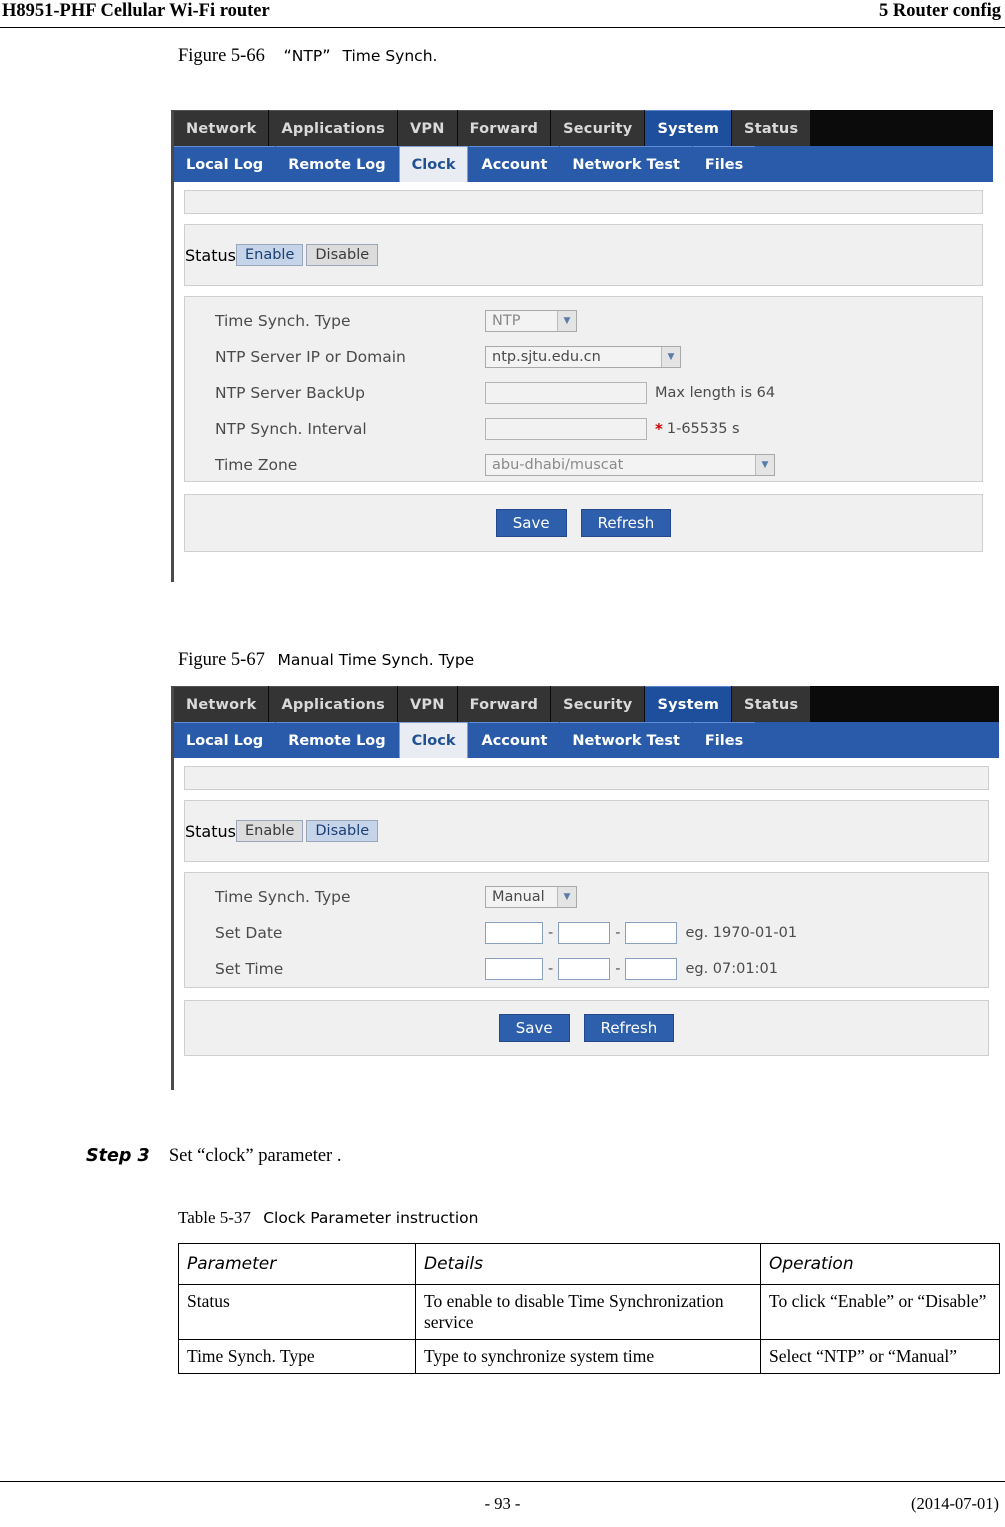  I want to click on submenu-item-remote-log-label: Remote Log, so click(337, 740).